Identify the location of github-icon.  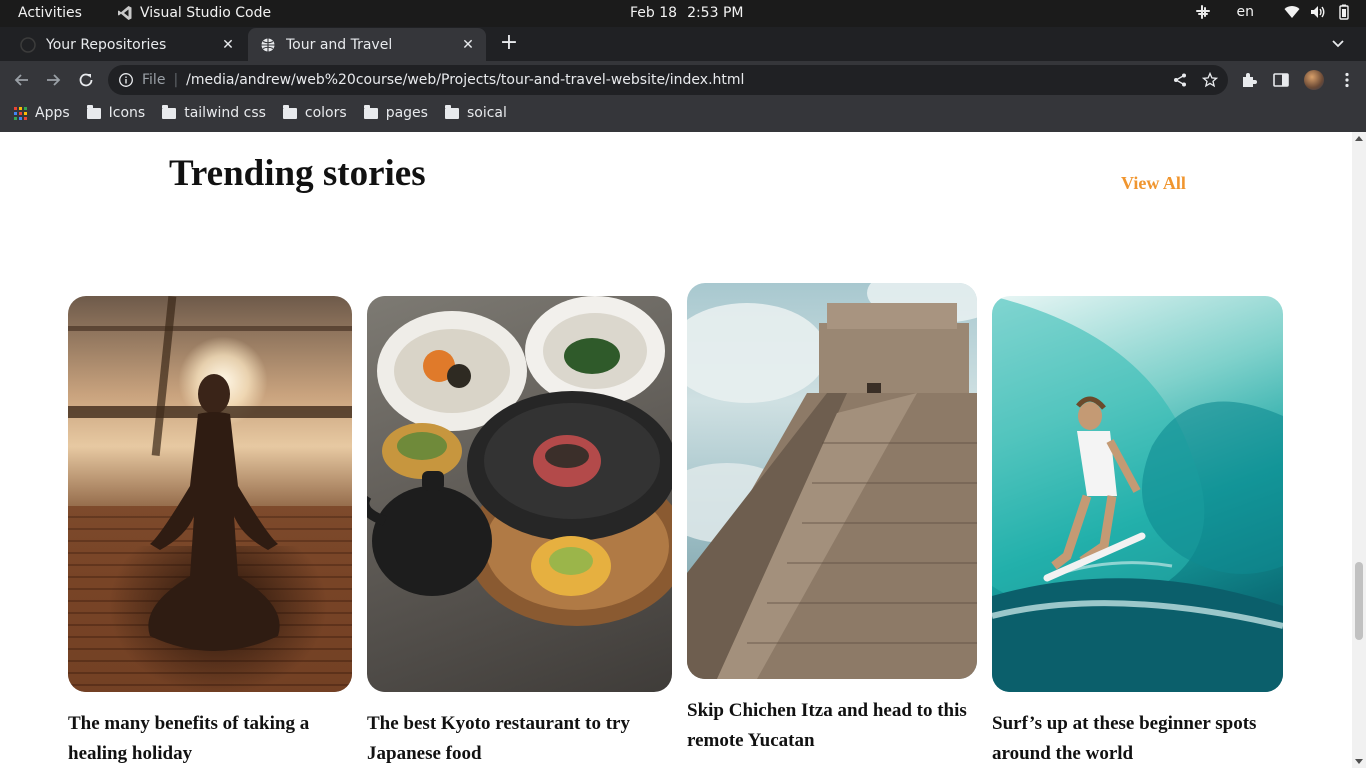
(28, 44).